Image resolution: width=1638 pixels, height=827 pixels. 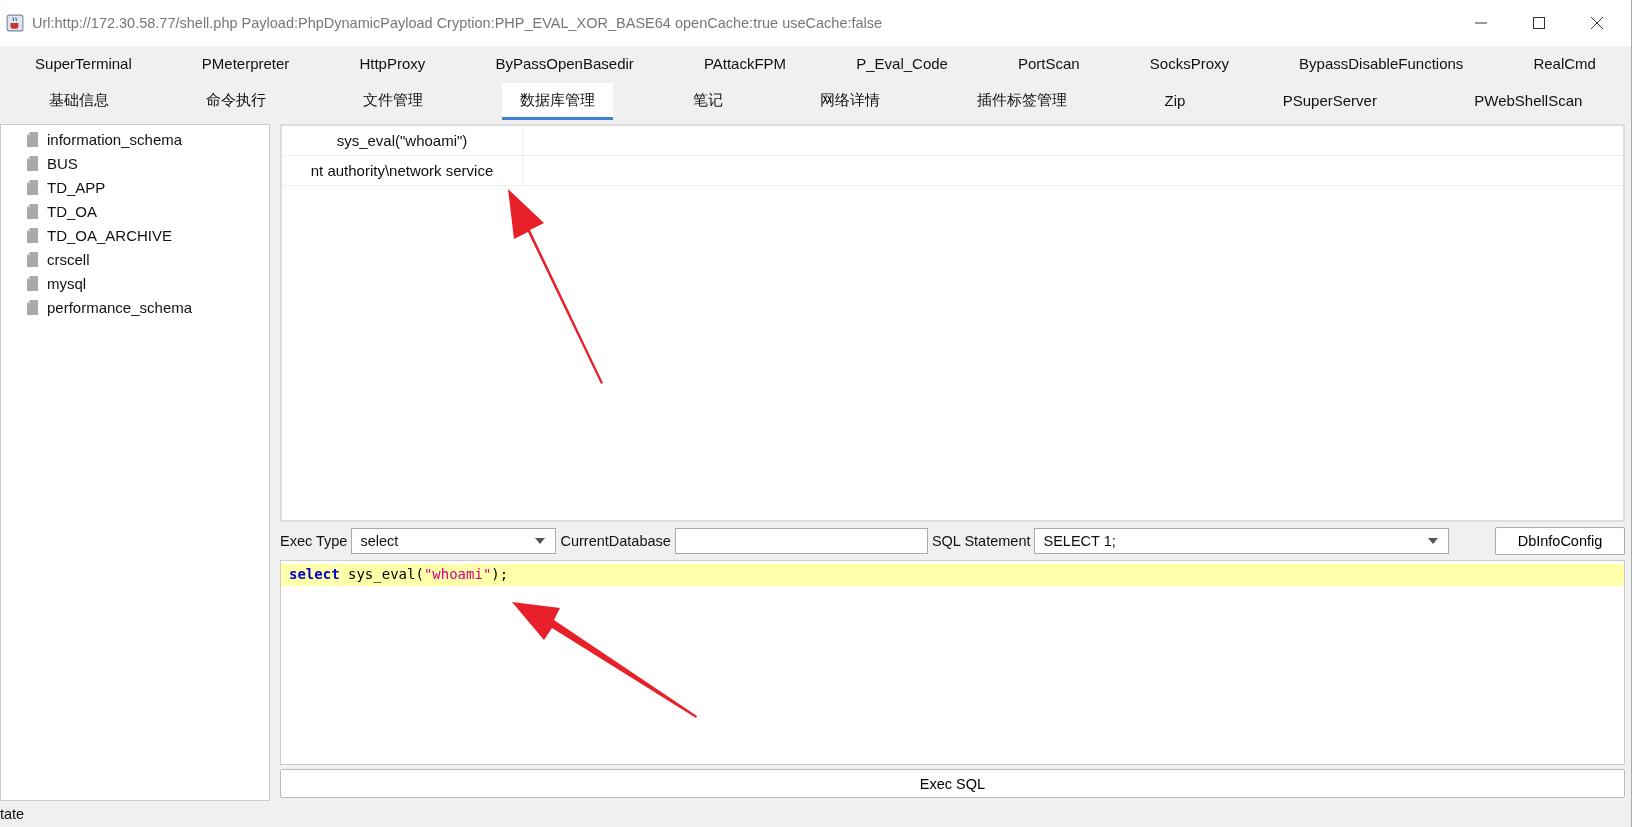 What do you see at coordinates (1175, 101) in the screenshot?
I see `tab: Zip` at bounding box center [1175, 101].